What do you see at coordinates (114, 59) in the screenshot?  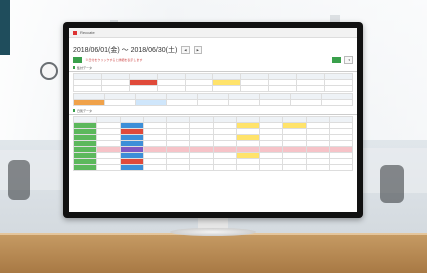 I see `hint-note: ※日付をクリックすると詳細を表示します` at bounding box center [114, 59].